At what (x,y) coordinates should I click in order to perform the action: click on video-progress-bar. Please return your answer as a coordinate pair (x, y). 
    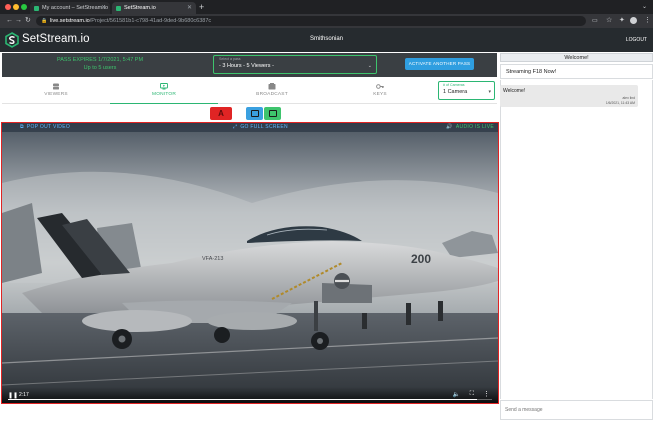
    Looking at the image, I should click on (250, 399).